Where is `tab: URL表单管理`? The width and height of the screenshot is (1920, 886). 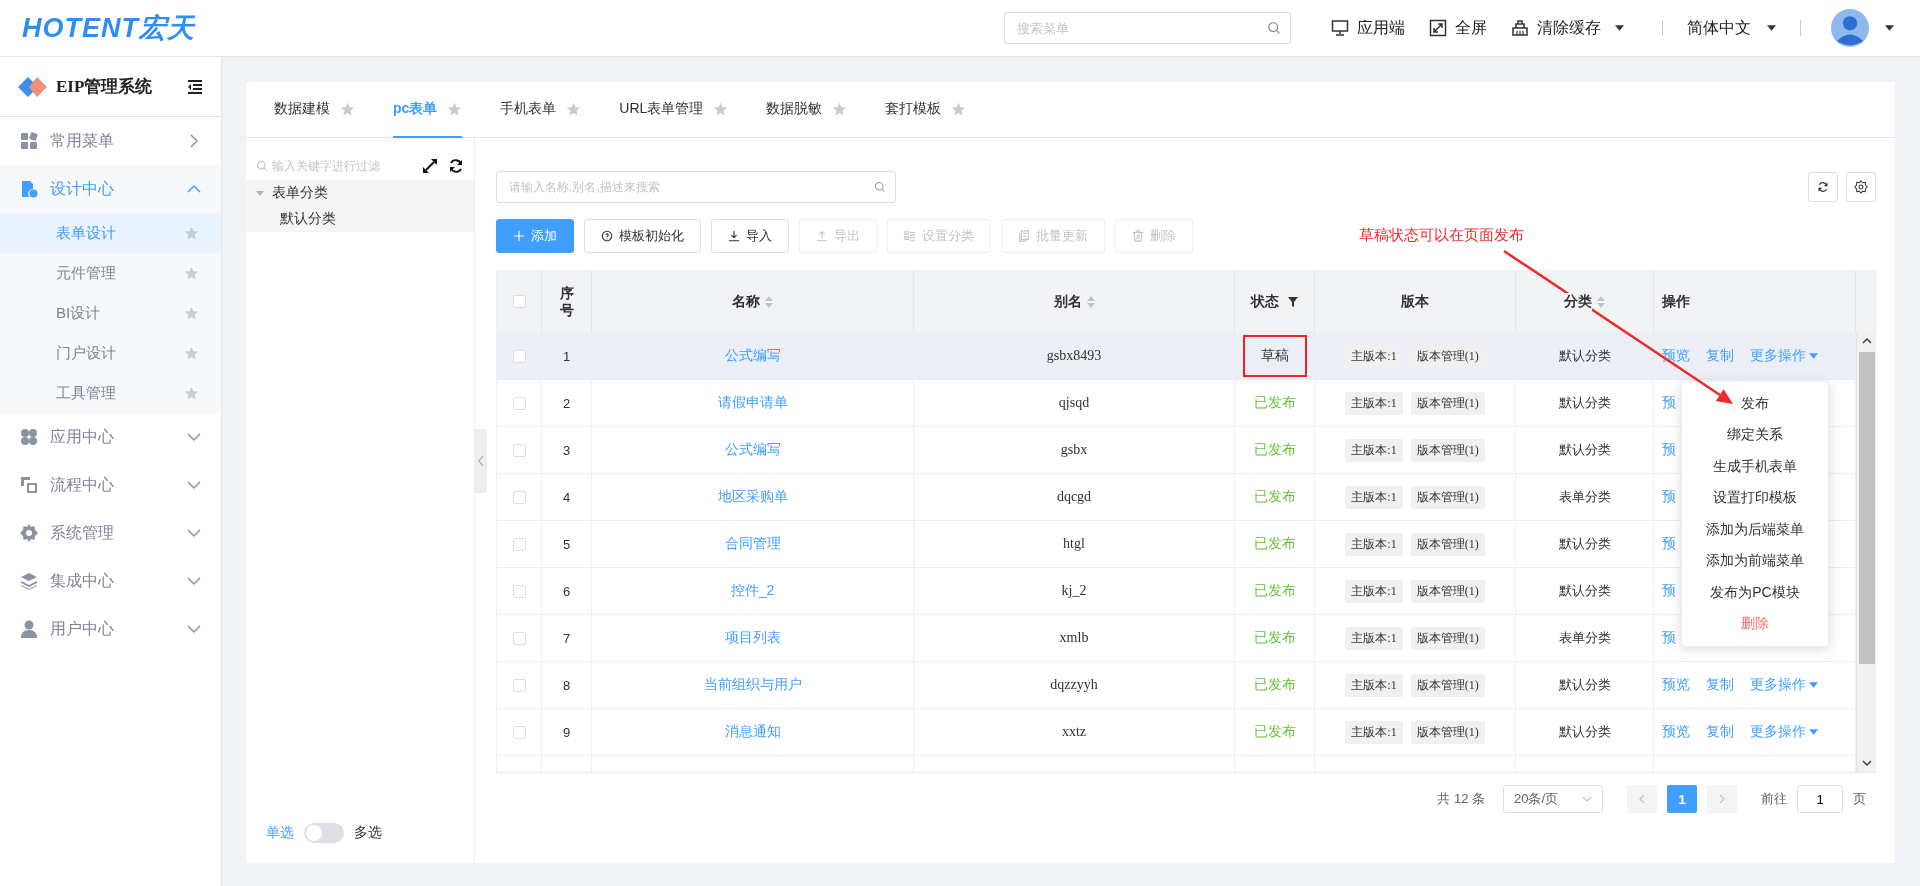
tab: URL表单管理 is located at coordinates (674, 110).